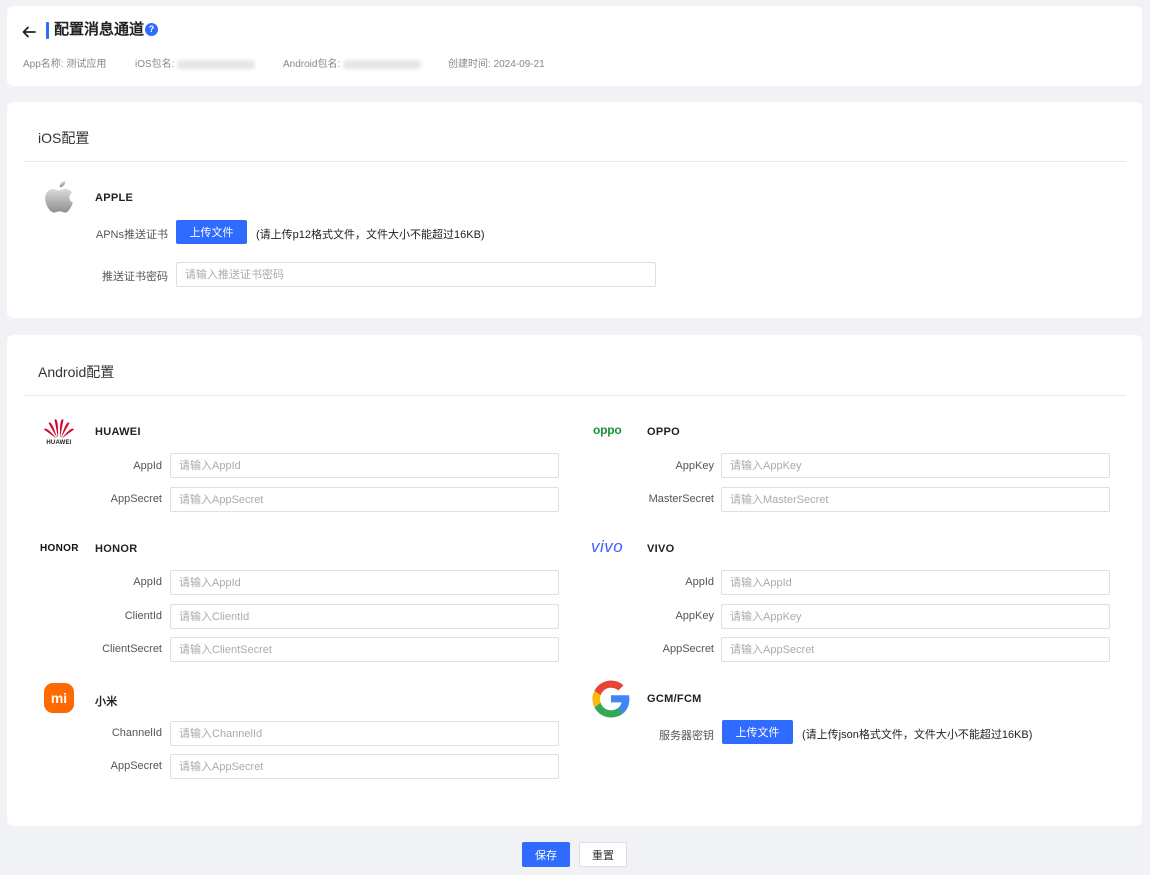 This screenshot has height=875, width=1150. What do you see at coordinates (59, 698) in the screenshot?
I see `xiaomi-logo: mi` at bounding box center [59, 698].